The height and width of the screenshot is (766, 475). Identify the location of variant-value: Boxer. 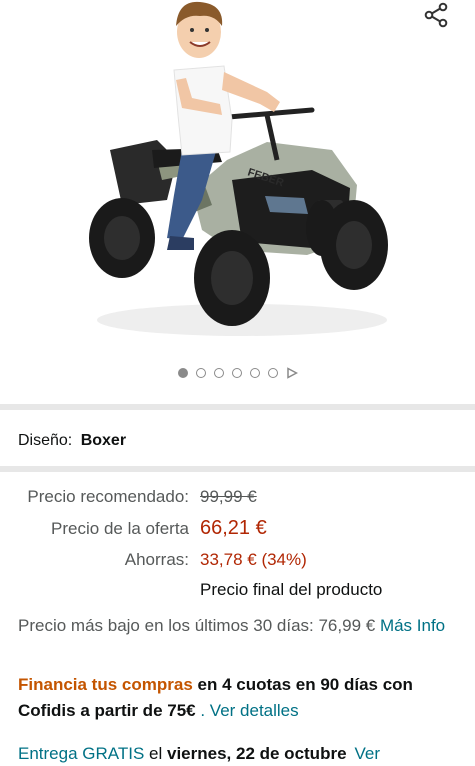
(103, 440).